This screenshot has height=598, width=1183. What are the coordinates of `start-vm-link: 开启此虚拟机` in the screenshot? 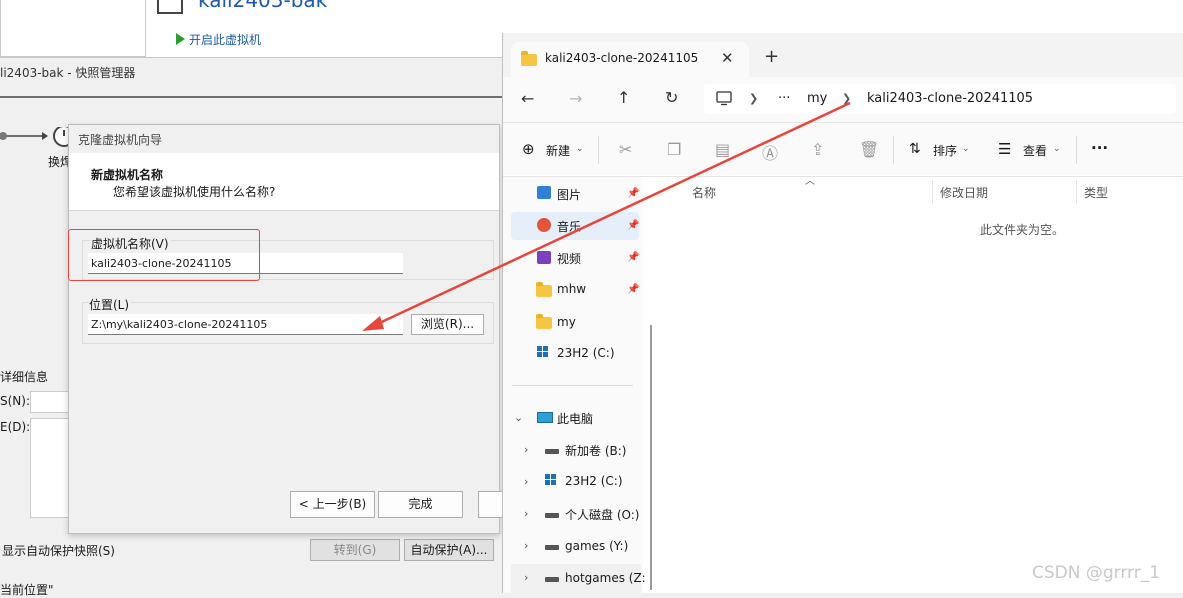 It's located at (218, 39).